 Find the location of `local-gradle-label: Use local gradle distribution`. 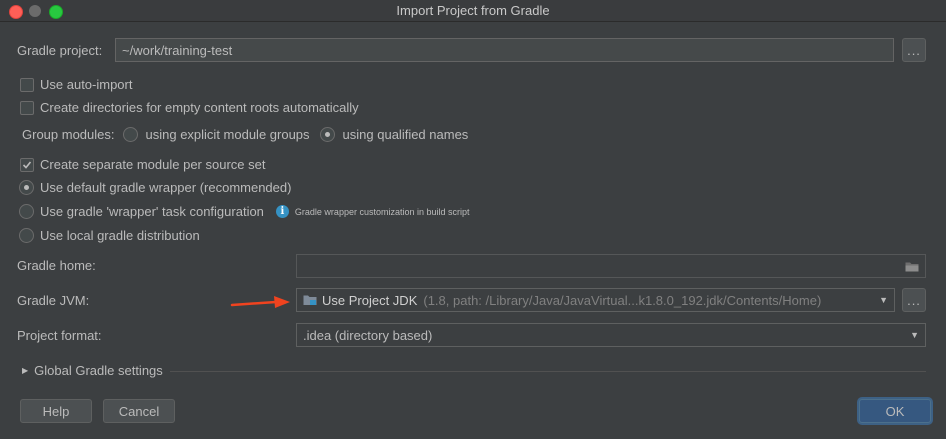

local-gradle-label: Use local gradle distribution is located at coordinates (120, 235).